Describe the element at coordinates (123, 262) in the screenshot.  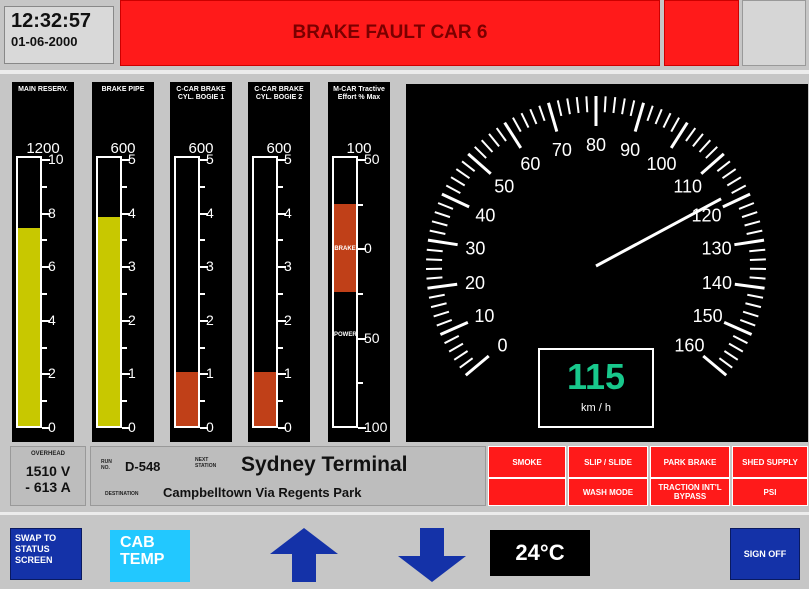
I see `gauge: BRAKE PIPE600543210` at that location.